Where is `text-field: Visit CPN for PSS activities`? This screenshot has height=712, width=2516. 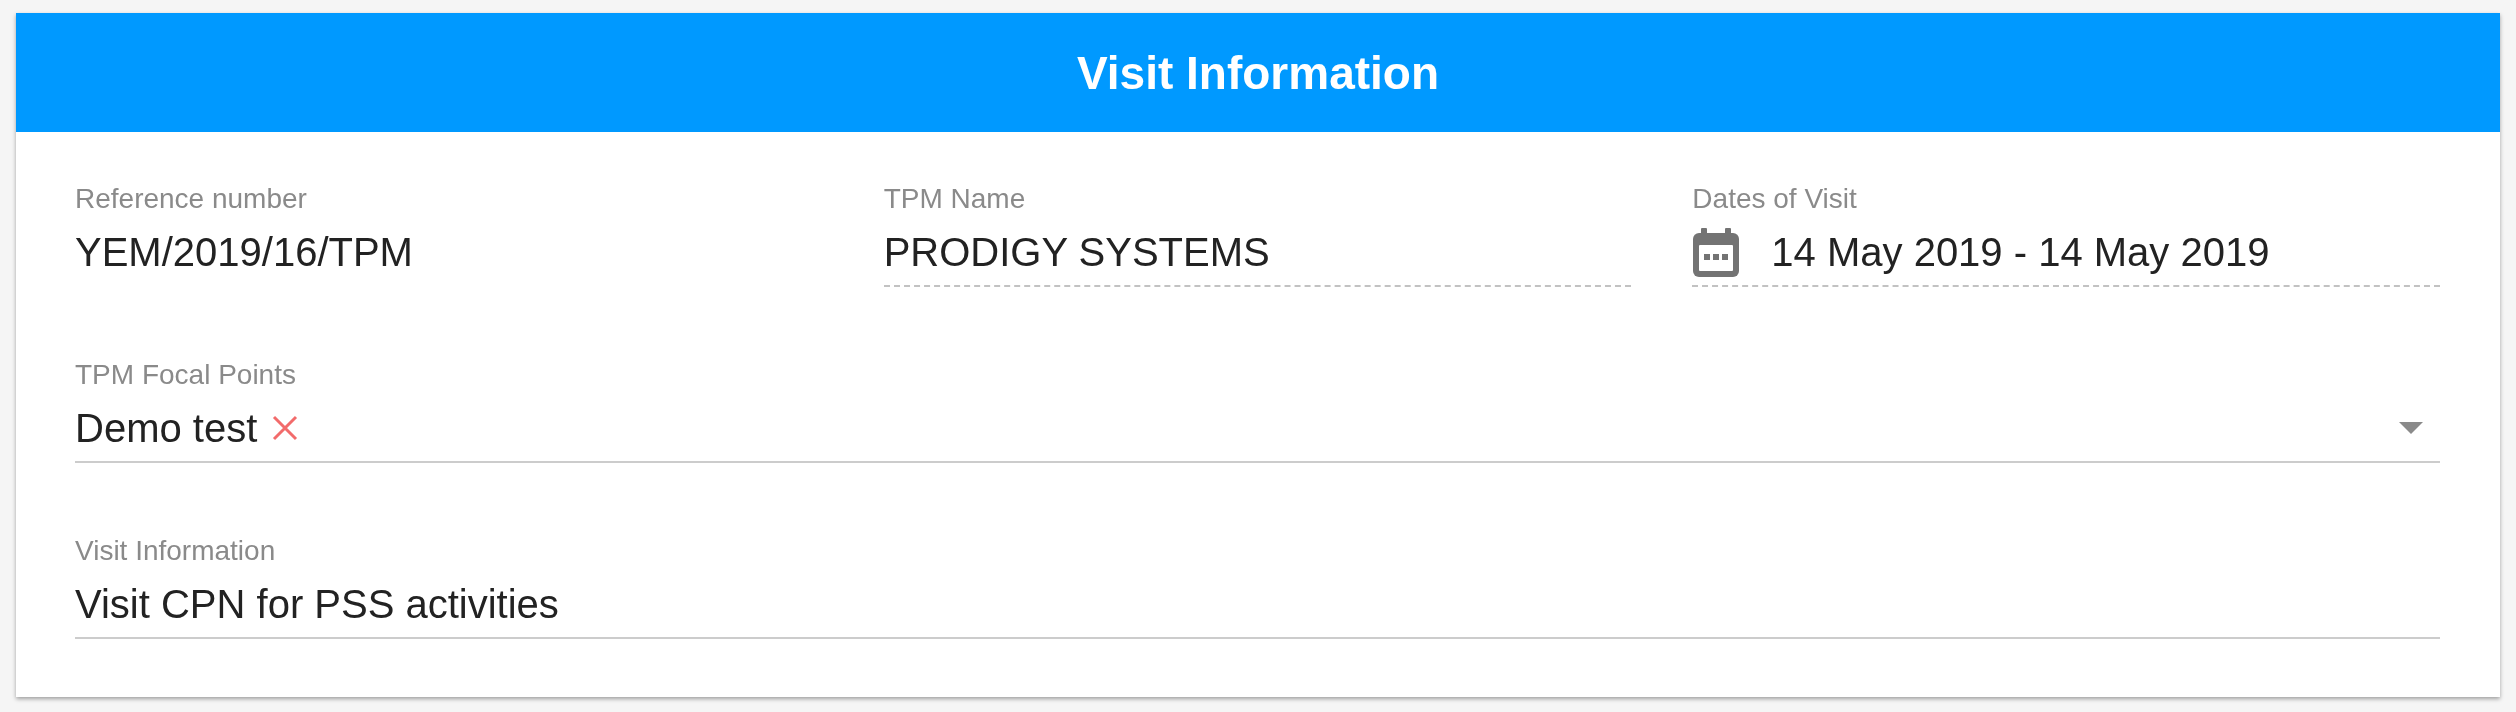 text-field: Visit CPN for PSS activities is located at coordinates (1257, 609).